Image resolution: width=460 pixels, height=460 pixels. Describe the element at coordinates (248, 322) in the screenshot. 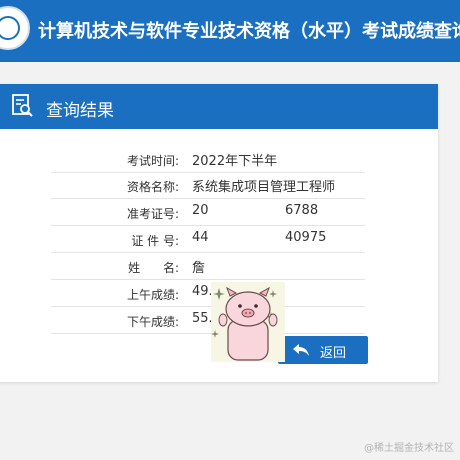

I see `pig-sticker-icon` at that location.